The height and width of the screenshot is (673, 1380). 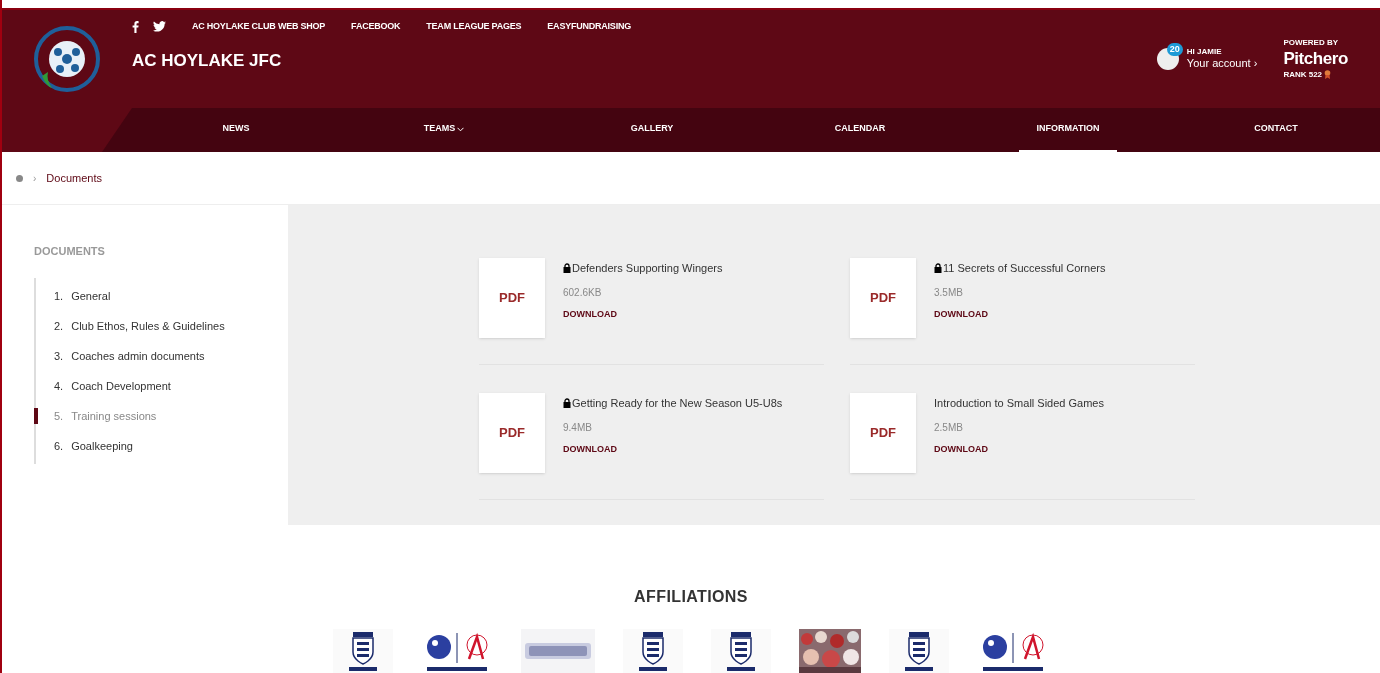 What do you see at coordinates (1222, 64) in the screenshot?
I see `account-label: Your account ›` at bounding box center [1222, 64].